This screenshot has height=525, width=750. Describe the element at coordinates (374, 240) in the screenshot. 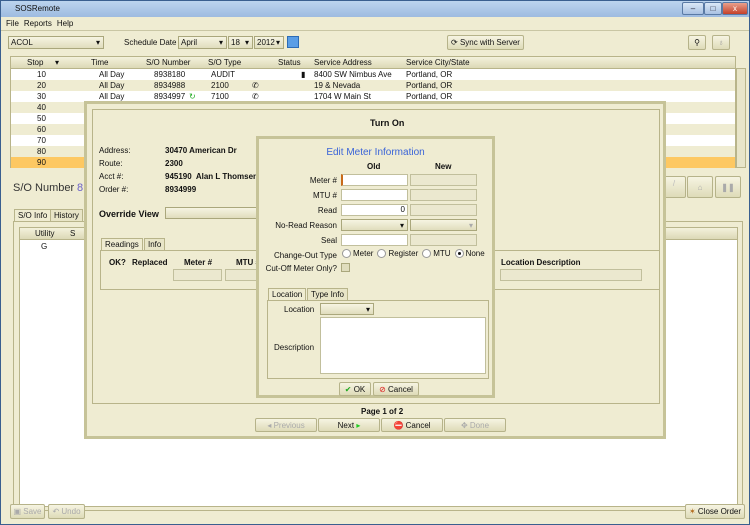

I see `old-seal-input` at that location.